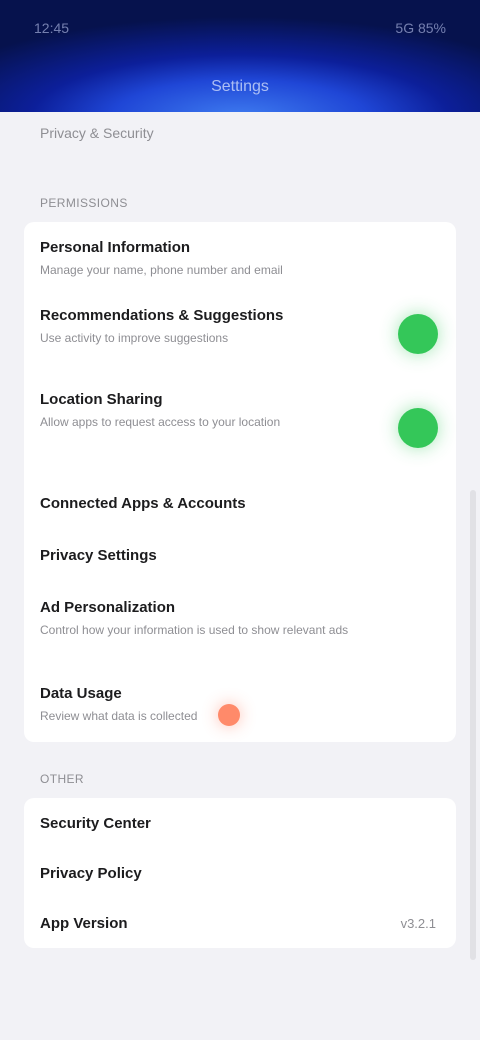 This screenshot has height=1040, width=480. I want to click on recommendations-toggle, so click(418, 334).